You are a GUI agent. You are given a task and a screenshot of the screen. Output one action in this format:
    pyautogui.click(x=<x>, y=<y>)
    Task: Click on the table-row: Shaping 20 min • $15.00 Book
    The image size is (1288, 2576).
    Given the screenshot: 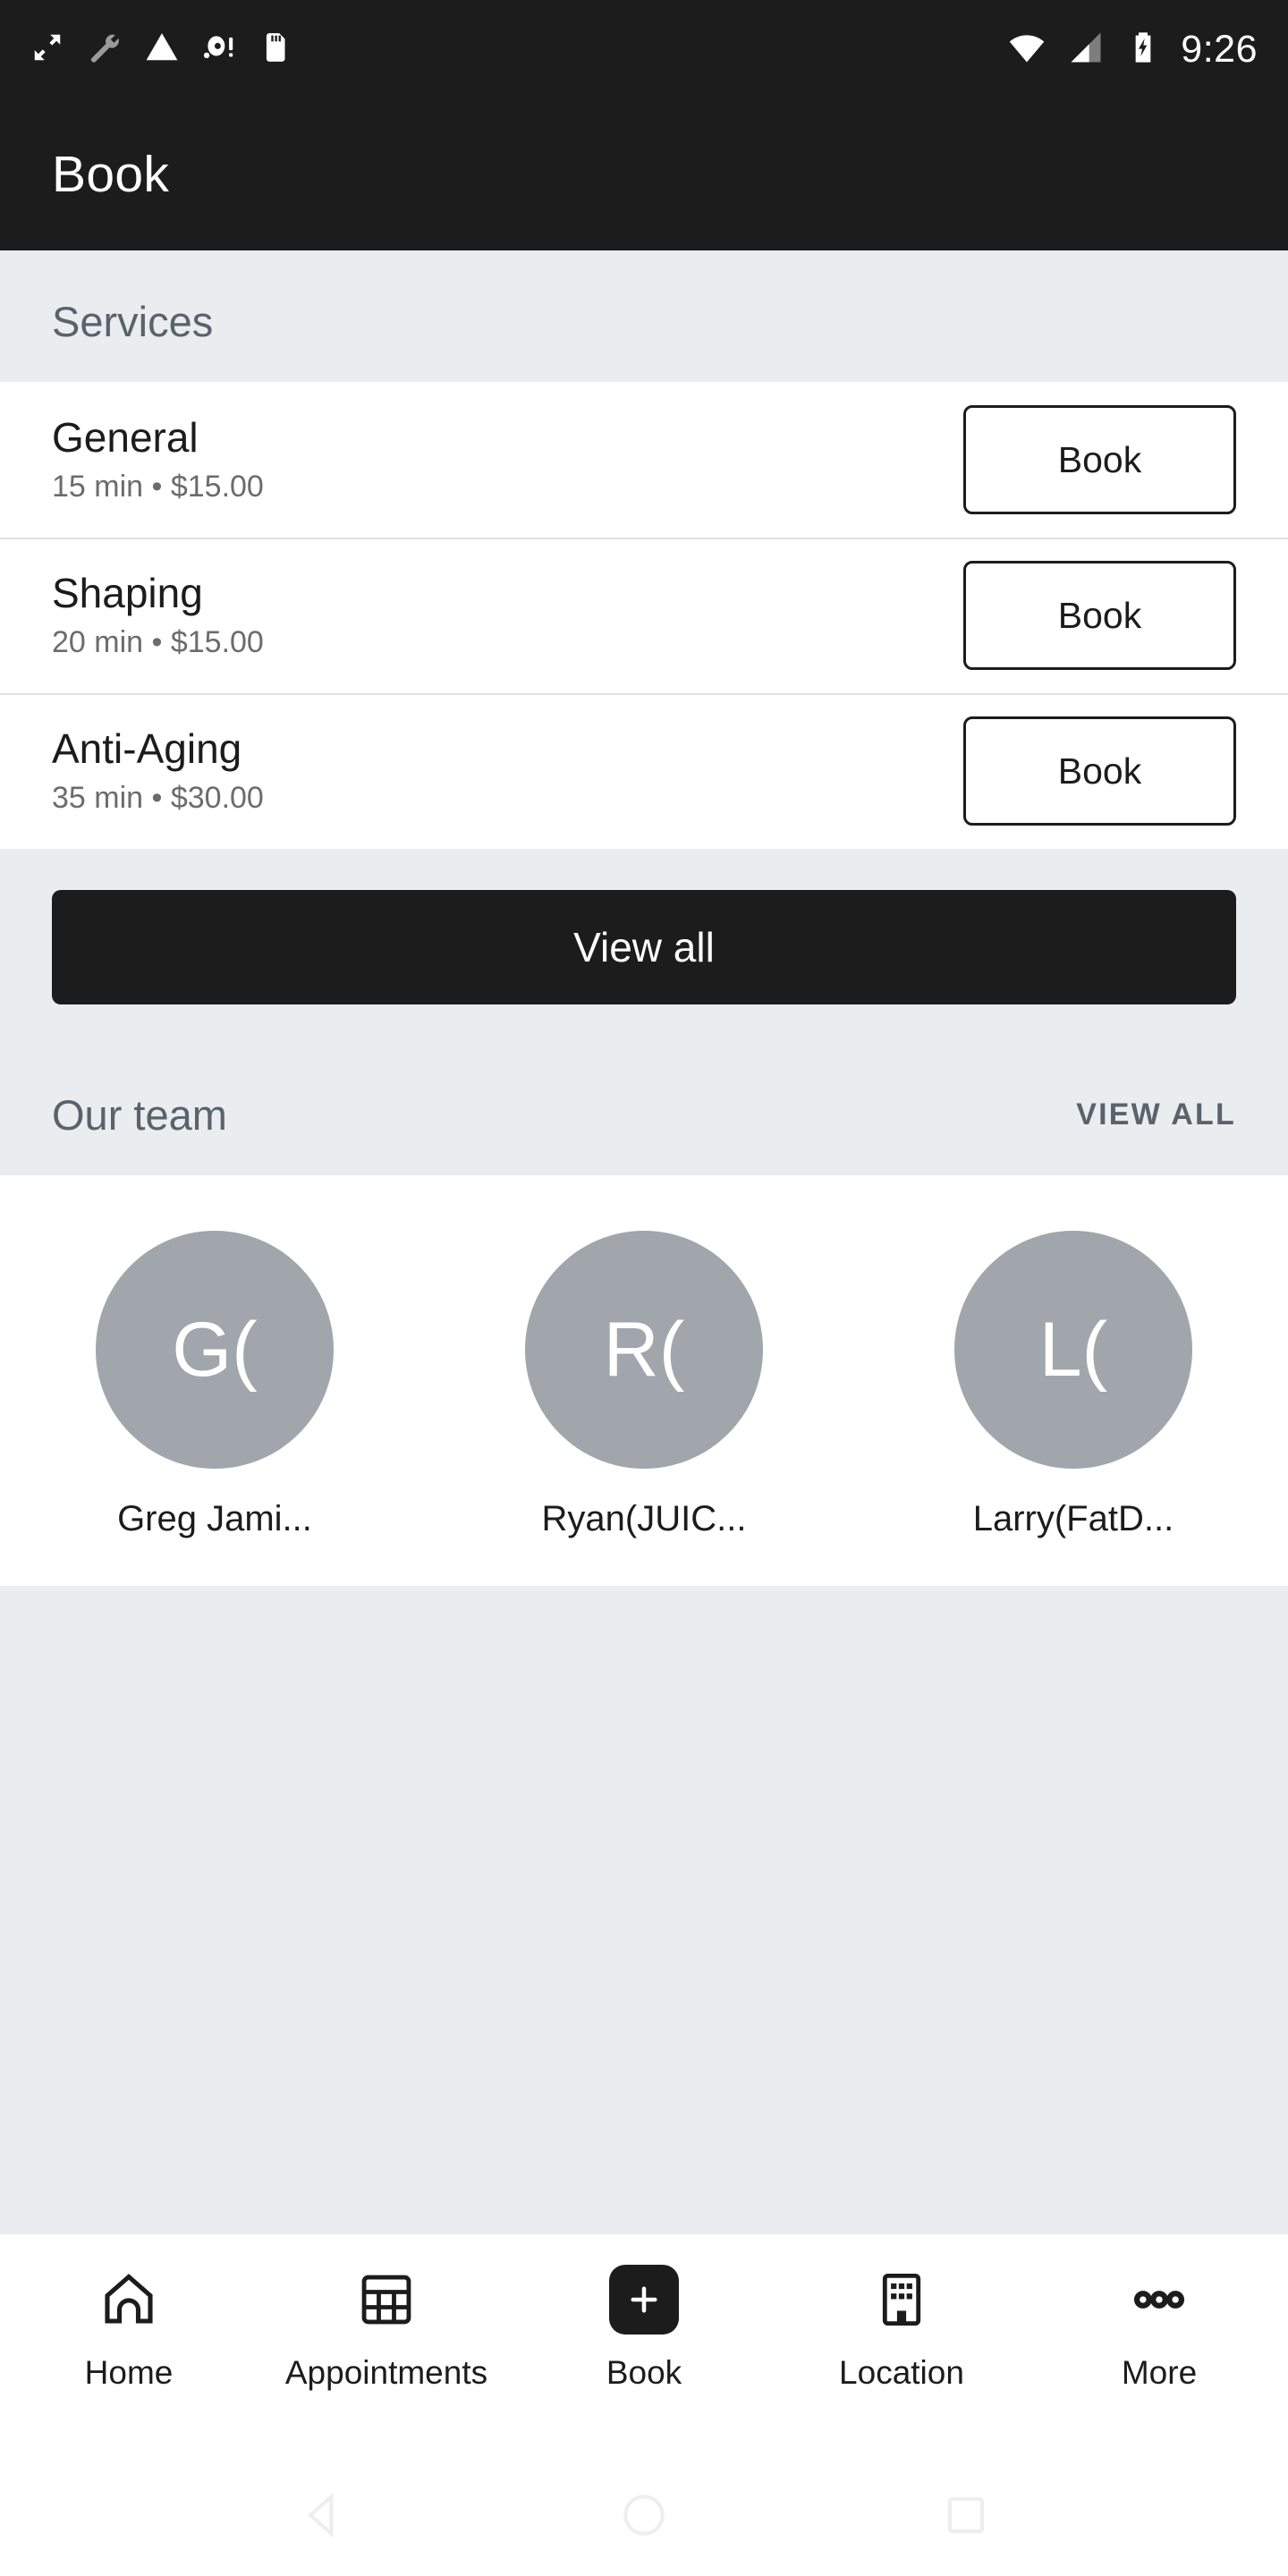 What is the action you would take?
    pyautogui.click(x=644, y=615)
    